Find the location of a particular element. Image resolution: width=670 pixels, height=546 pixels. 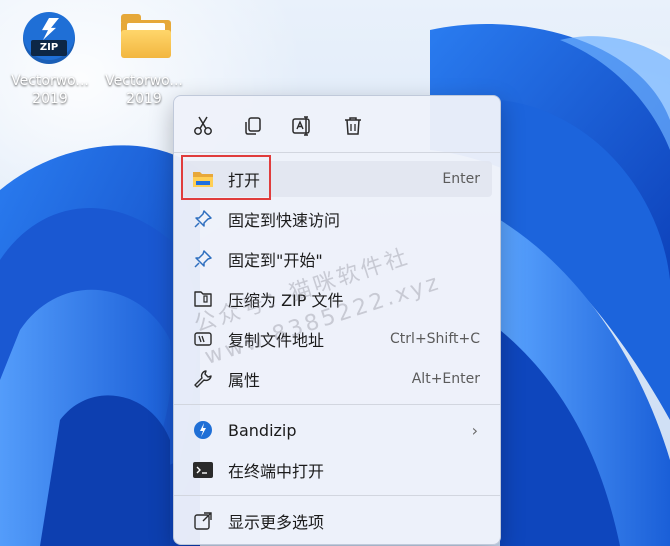

menu-item-open-terminal: 在终端中打开 is located at coordinates (337, 470).